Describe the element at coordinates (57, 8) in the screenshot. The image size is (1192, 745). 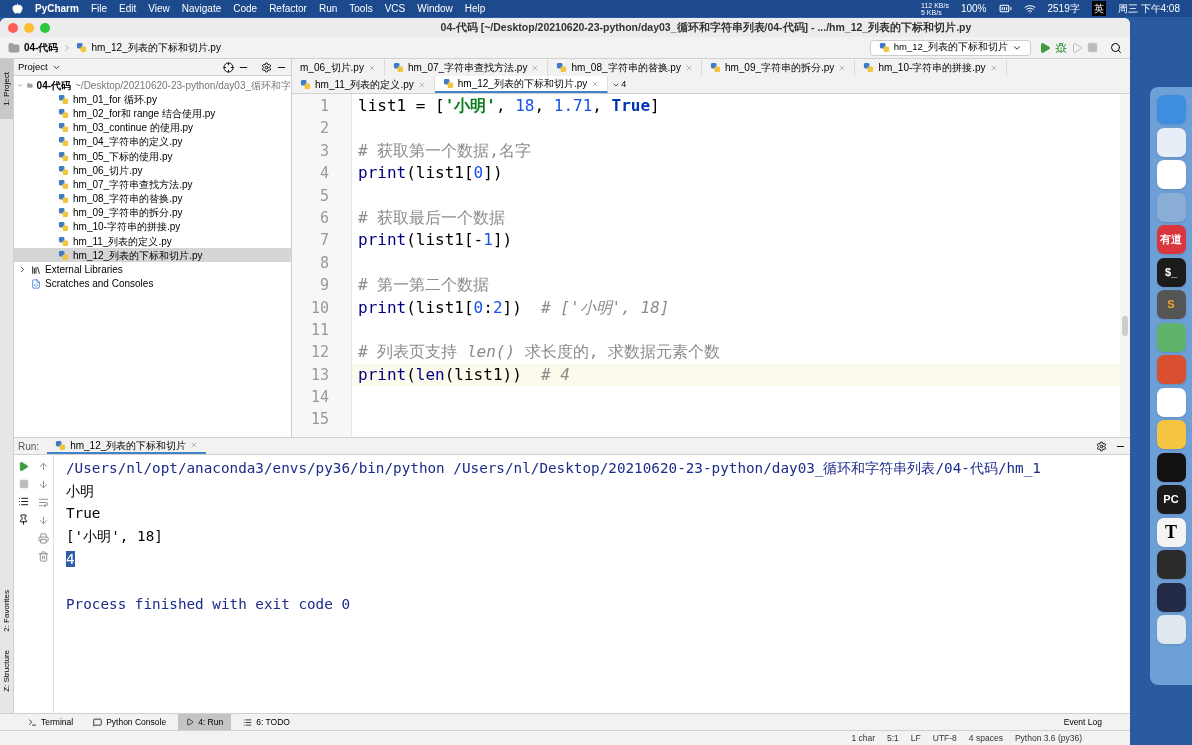
I see `app-menu: PyCharm` at that location.